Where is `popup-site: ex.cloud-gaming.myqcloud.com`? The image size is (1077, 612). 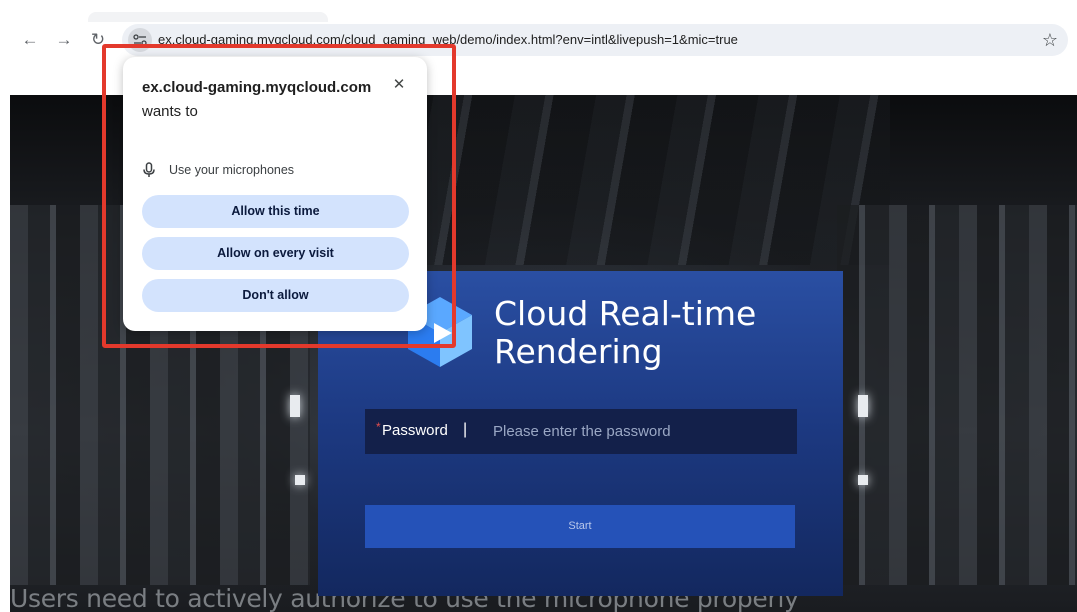 popup-site: ex.cloud-gaming.myqcloud.com is located at coordinates (257, 87).